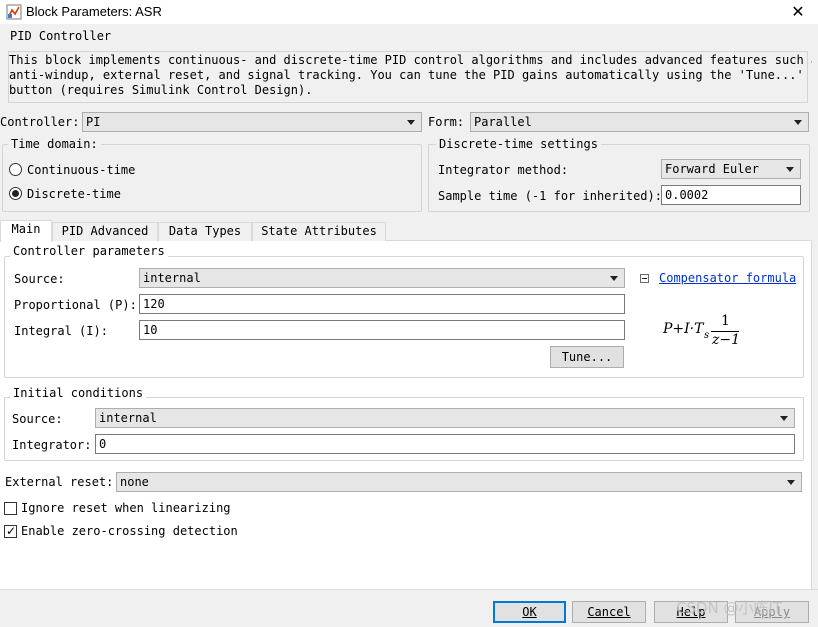 The width and height of the screenshot is (818, 627). What do you see at coordinates (550, 196) in the screenshot?
I see `sample-time-label: Sample time (-1 for inherited):` at bounding box center [550, 196].